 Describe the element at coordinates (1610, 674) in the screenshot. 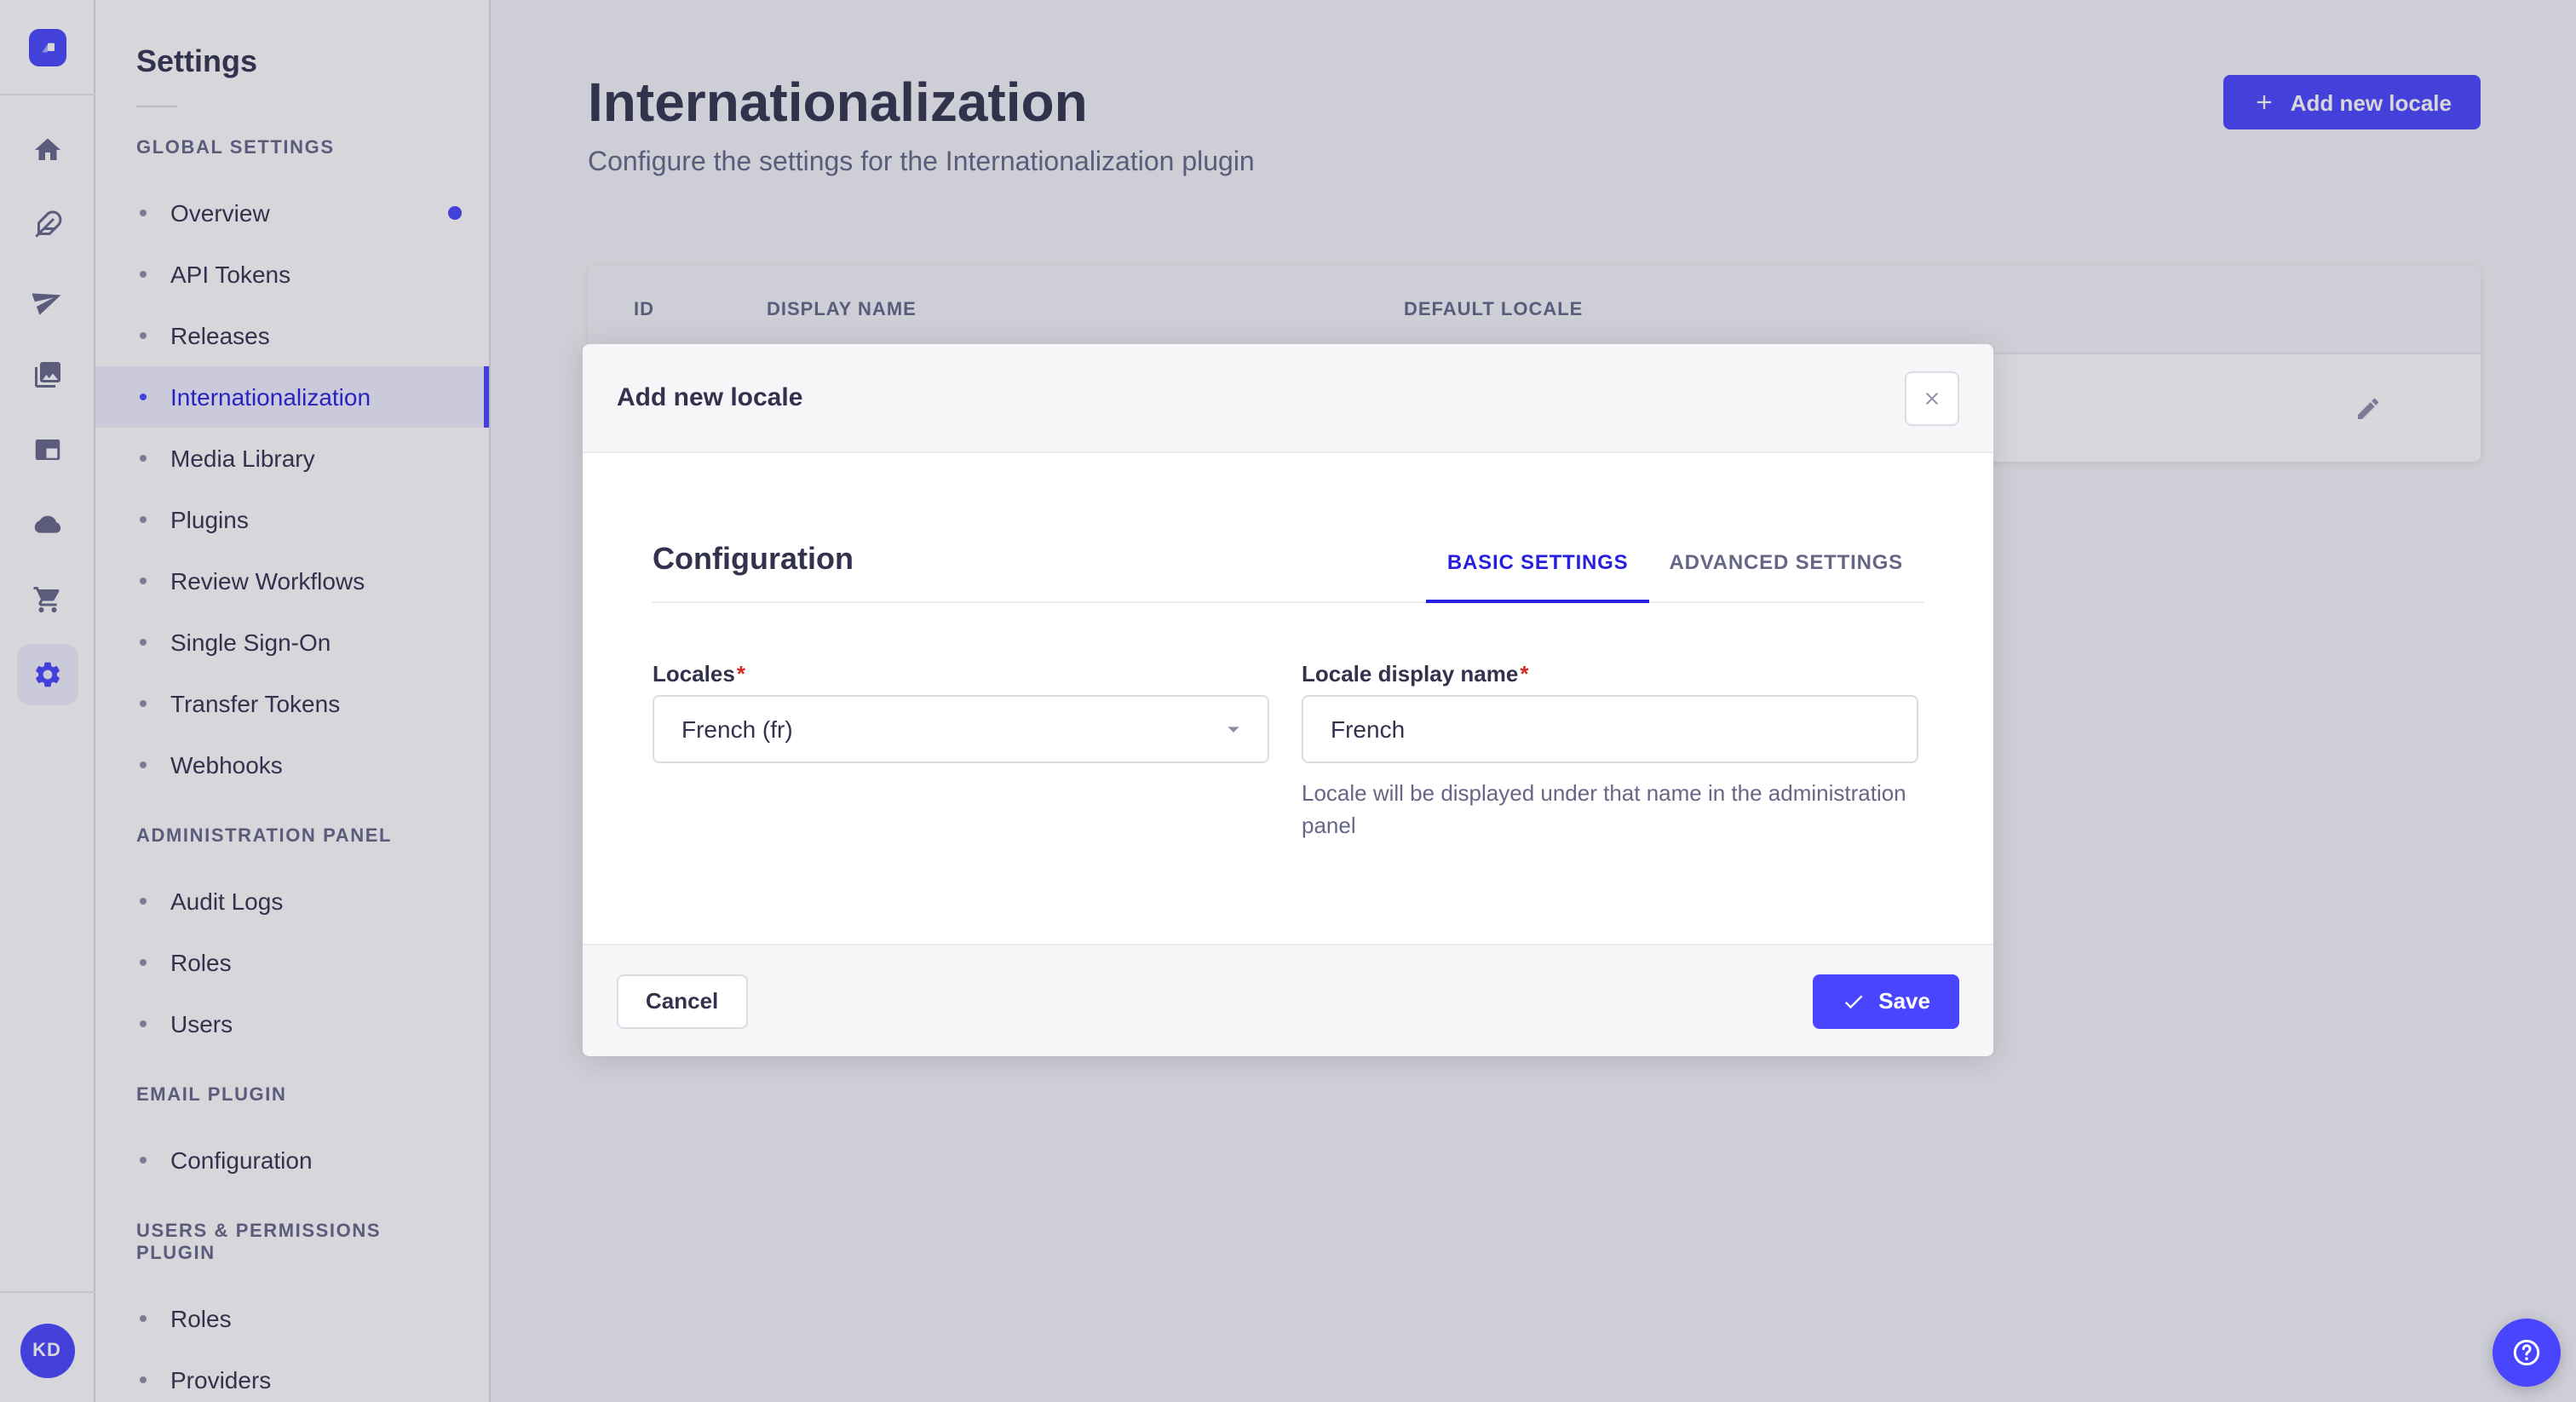

I see `display-name-label: Locale display name *` at that location.